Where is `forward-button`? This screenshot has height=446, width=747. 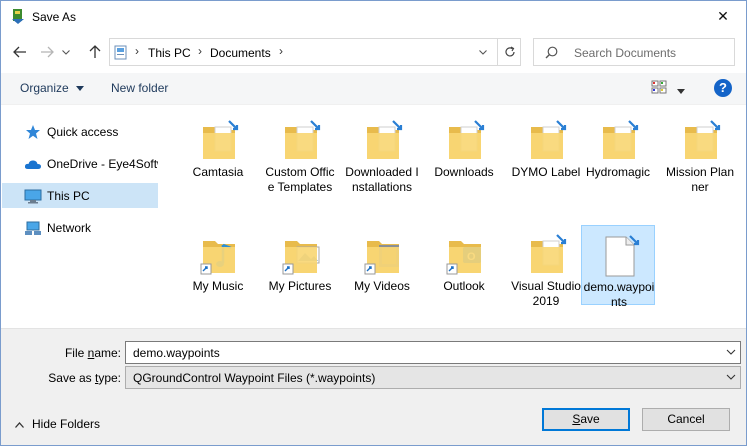 forward-button is located at coordinates (47, 52).